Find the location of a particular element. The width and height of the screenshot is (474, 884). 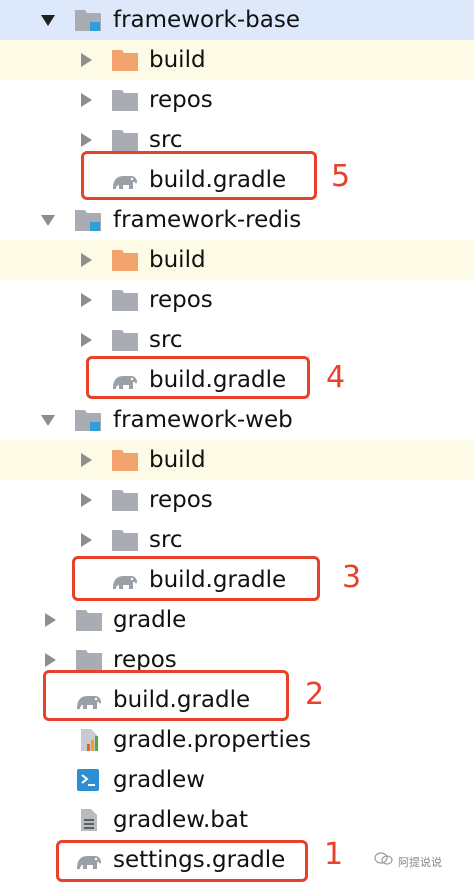

tree-row-framework-base: framework-base is located at coordinates (237, 20).